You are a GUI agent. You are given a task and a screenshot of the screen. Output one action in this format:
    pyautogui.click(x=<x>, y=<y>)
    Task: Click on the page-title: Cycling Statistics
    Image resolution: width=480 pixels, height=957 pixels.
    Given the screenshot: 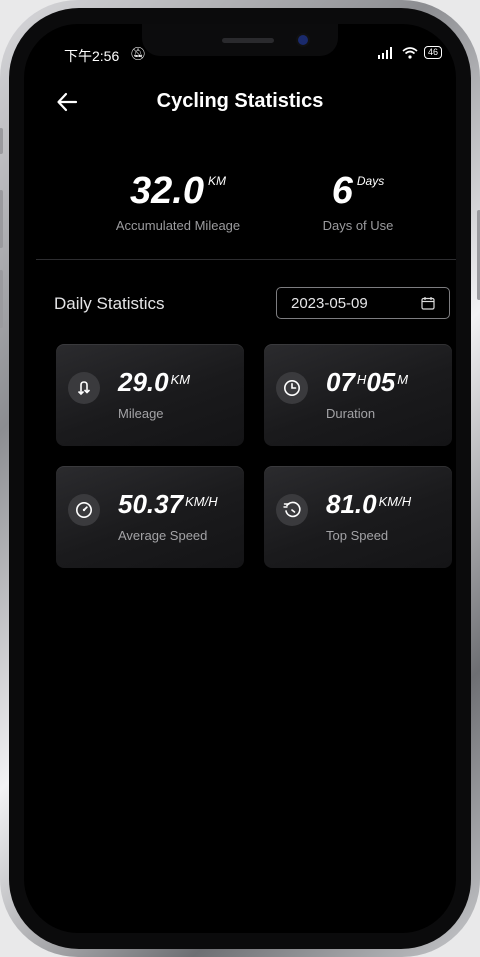 What is the action you would take?
    pyautogui.click(x=240, y=101)
    